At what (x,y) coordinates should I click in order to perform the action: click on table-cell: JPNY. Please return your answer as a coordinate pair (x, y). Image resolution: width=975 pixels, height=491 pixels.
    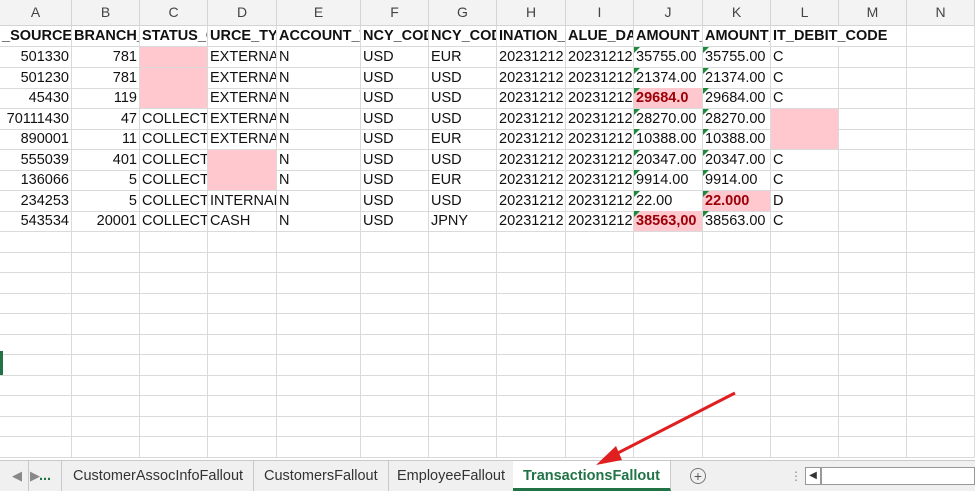
    Looking at the image, I should click on (463, 221).